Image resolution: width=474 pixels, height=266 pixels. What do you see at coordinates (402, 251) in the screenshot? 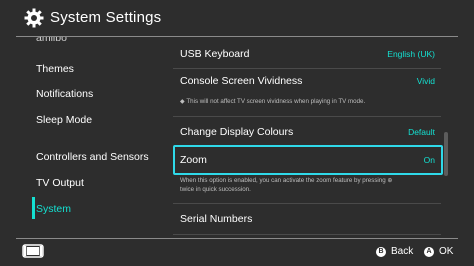
I see `back-label: Back` at bounding box center [402, 251].